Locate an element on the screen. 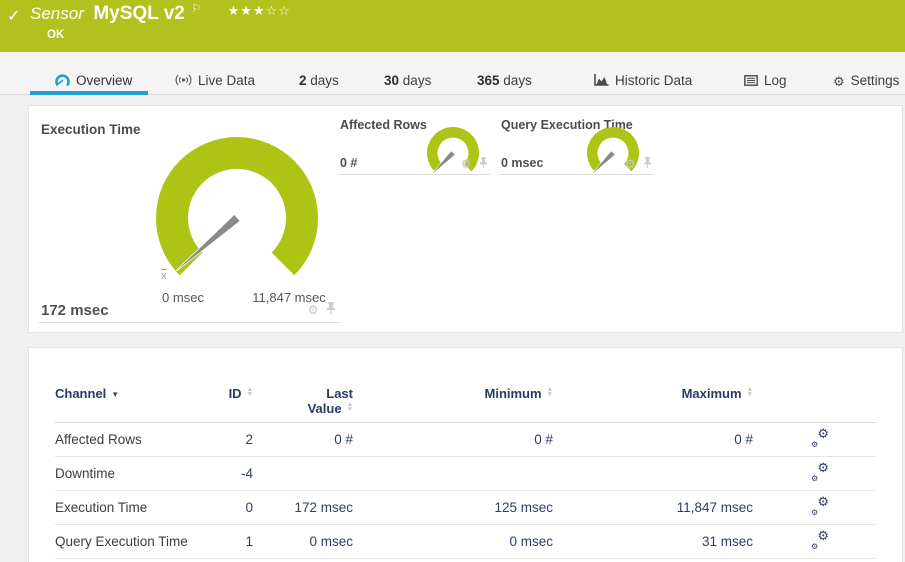 The image size is (905, 562). sensor-kind-label: Sensor is located at coordinates (57, 13).